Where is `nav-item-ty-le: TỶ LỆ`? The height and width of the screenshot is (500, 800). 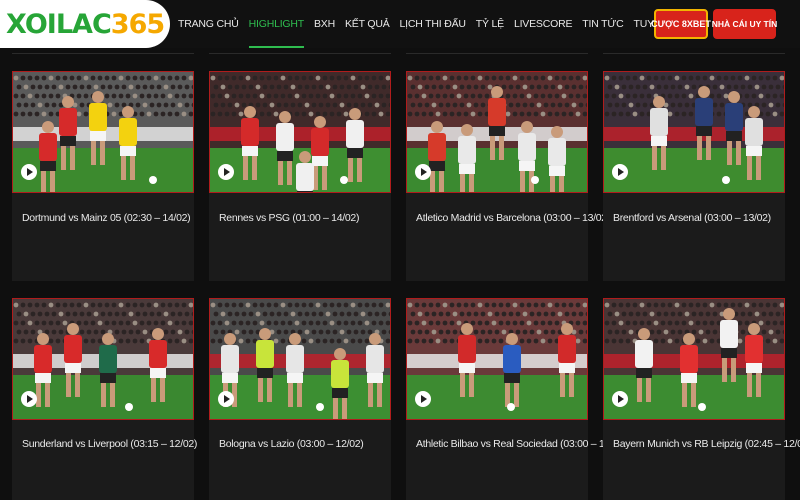
nav-item-ty-le: TỶ LỆ is located at coordinates (490, 24).